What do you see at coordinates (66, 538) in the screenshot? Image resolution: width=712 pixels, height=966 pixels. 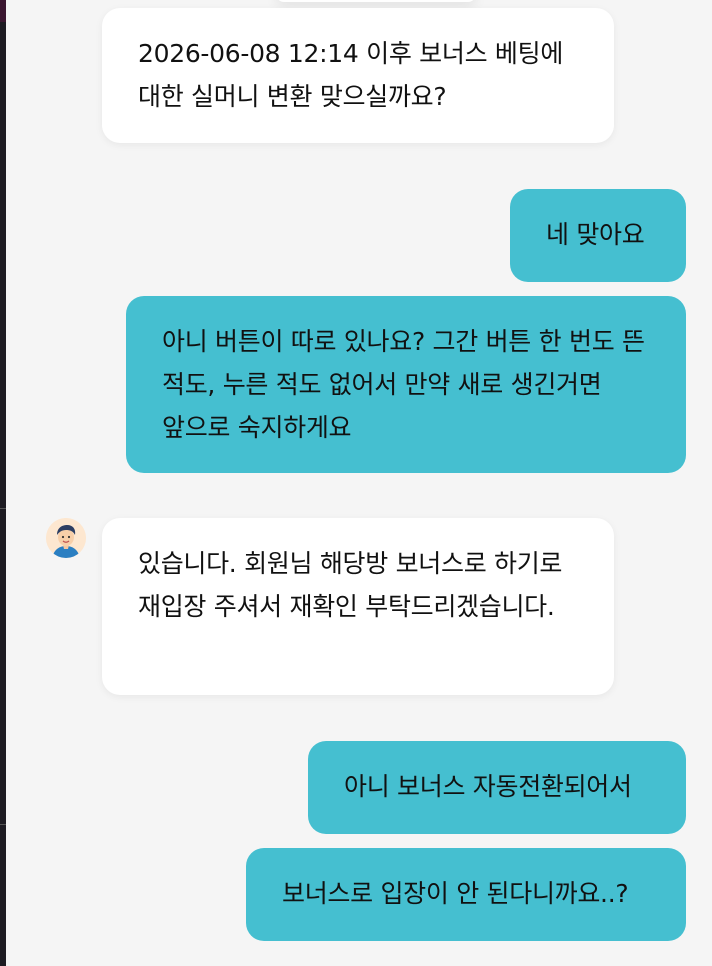 I see `agent-avatar-icon` at bounding box center [66, 538].